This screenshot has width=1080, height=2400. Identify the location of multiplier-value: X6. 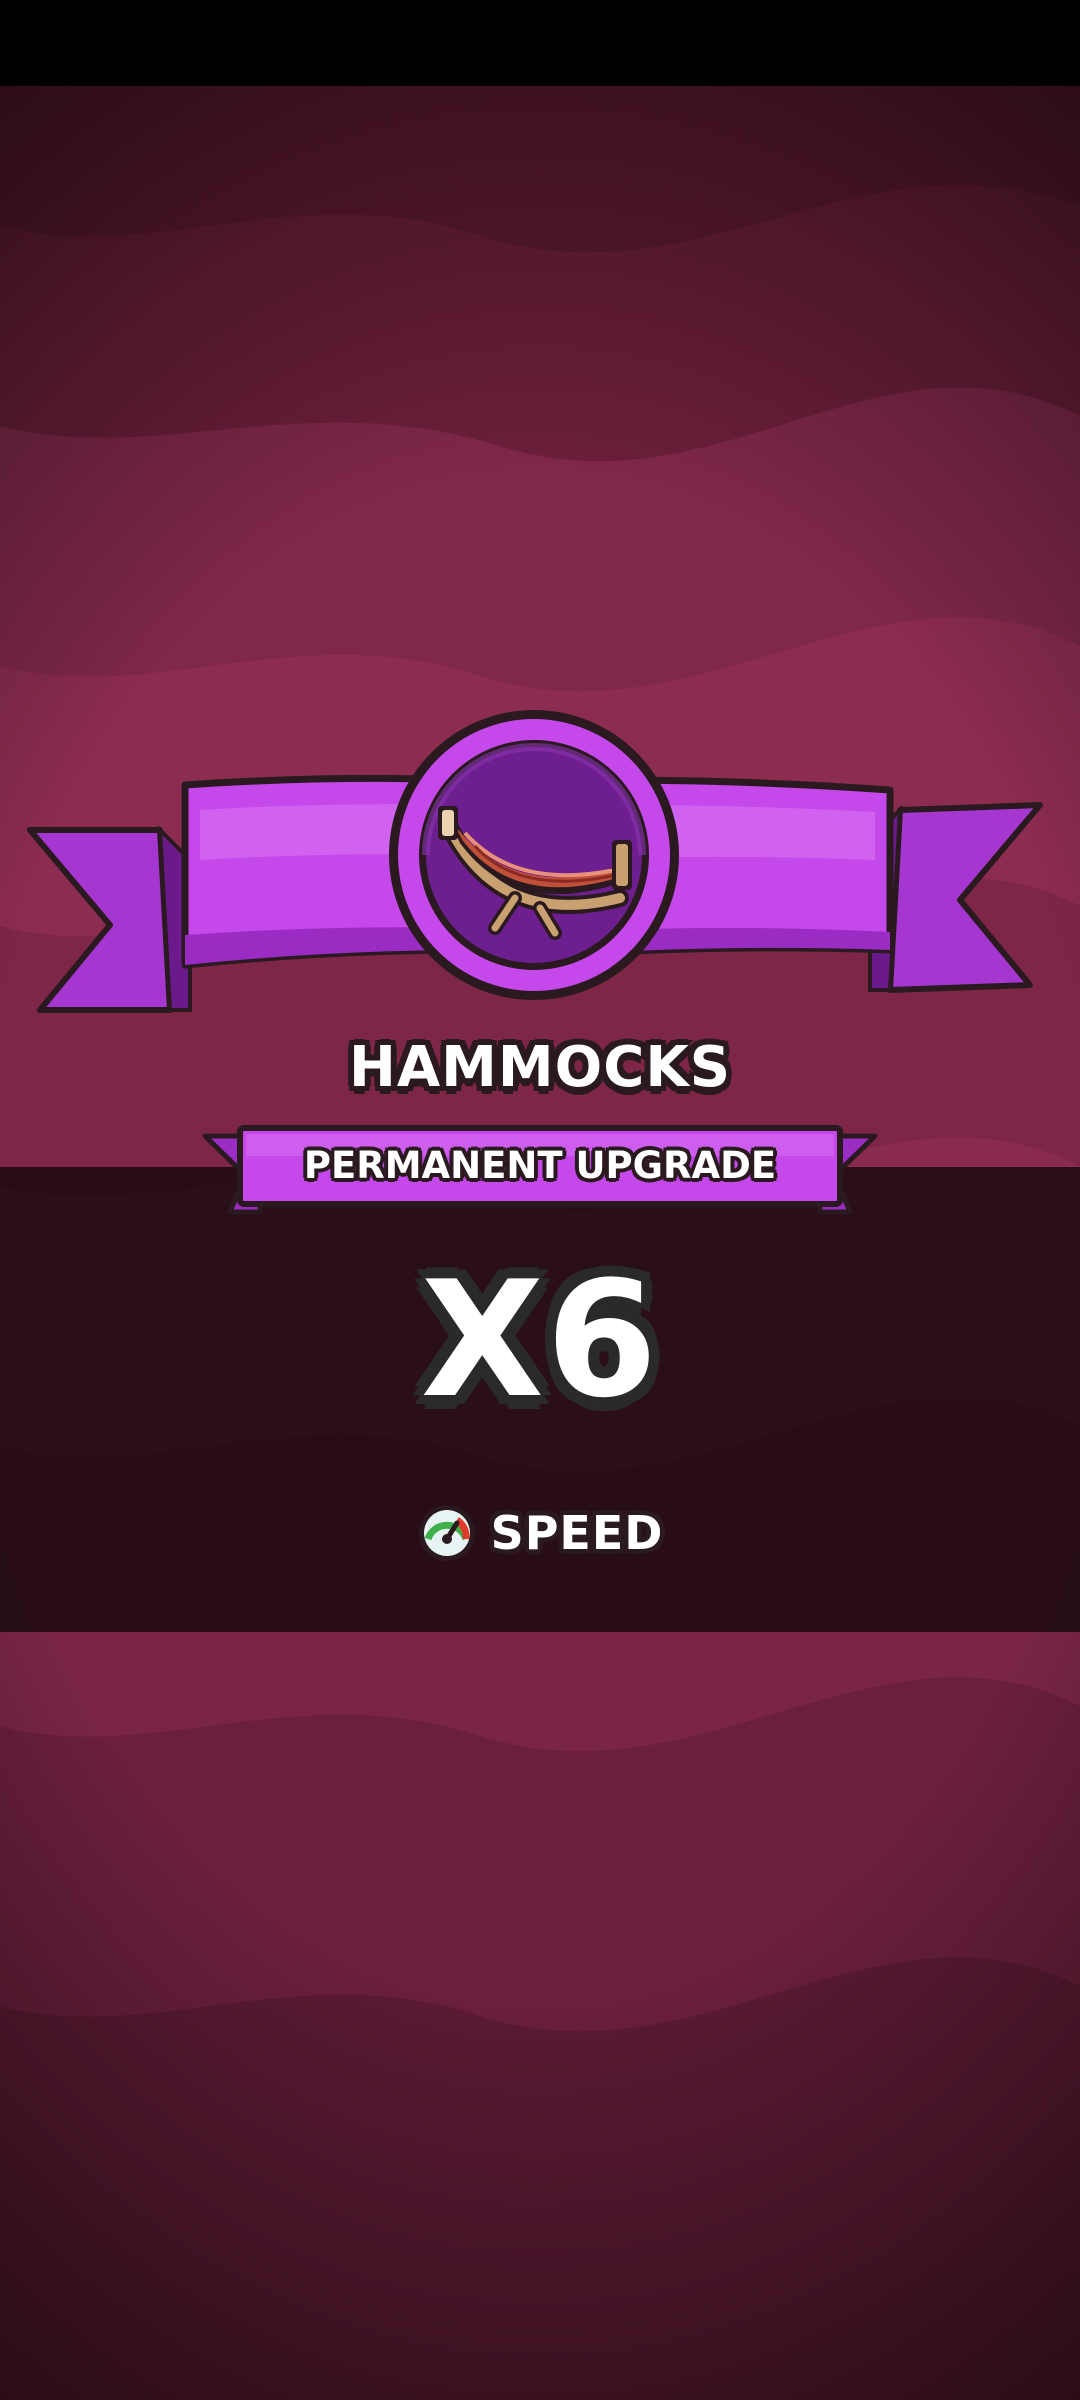
(540, 1339).